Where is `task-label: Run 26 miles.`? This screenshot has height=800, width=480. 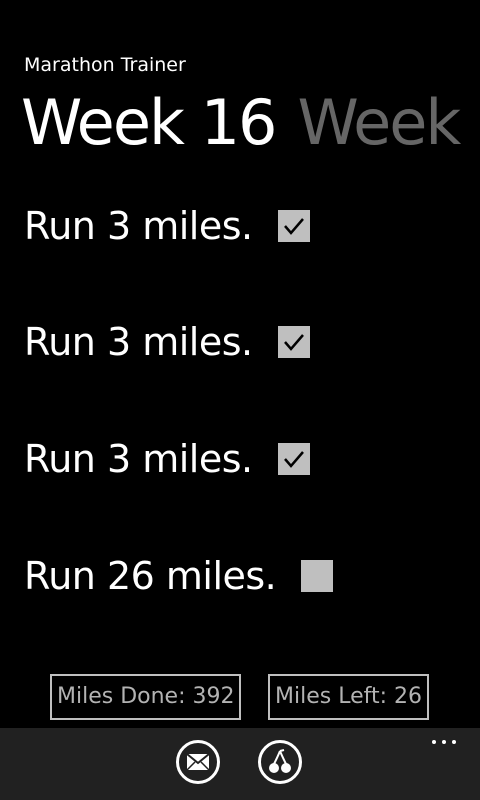 task-label: Run 26 miles. is located at coordinates (150, 576).